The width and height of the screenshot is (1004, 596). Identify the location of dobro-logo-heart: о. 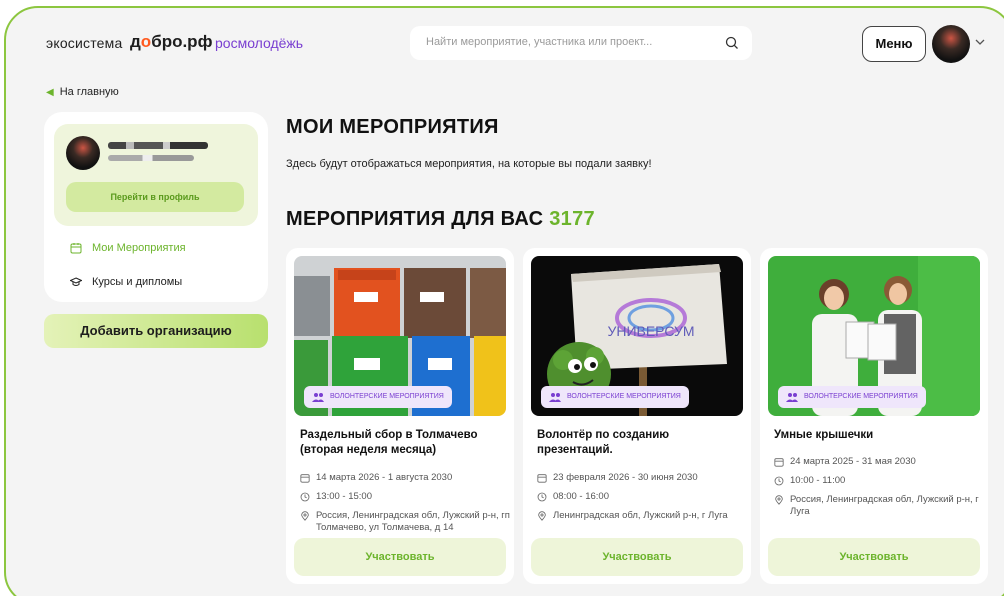
(146, 41).